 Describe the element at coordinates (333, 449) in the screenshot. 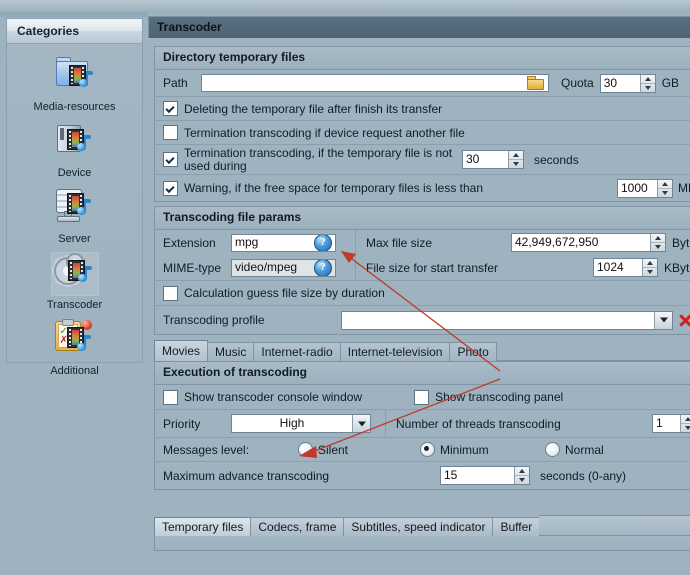

I see `radio-silent-label: Silent` at that location.